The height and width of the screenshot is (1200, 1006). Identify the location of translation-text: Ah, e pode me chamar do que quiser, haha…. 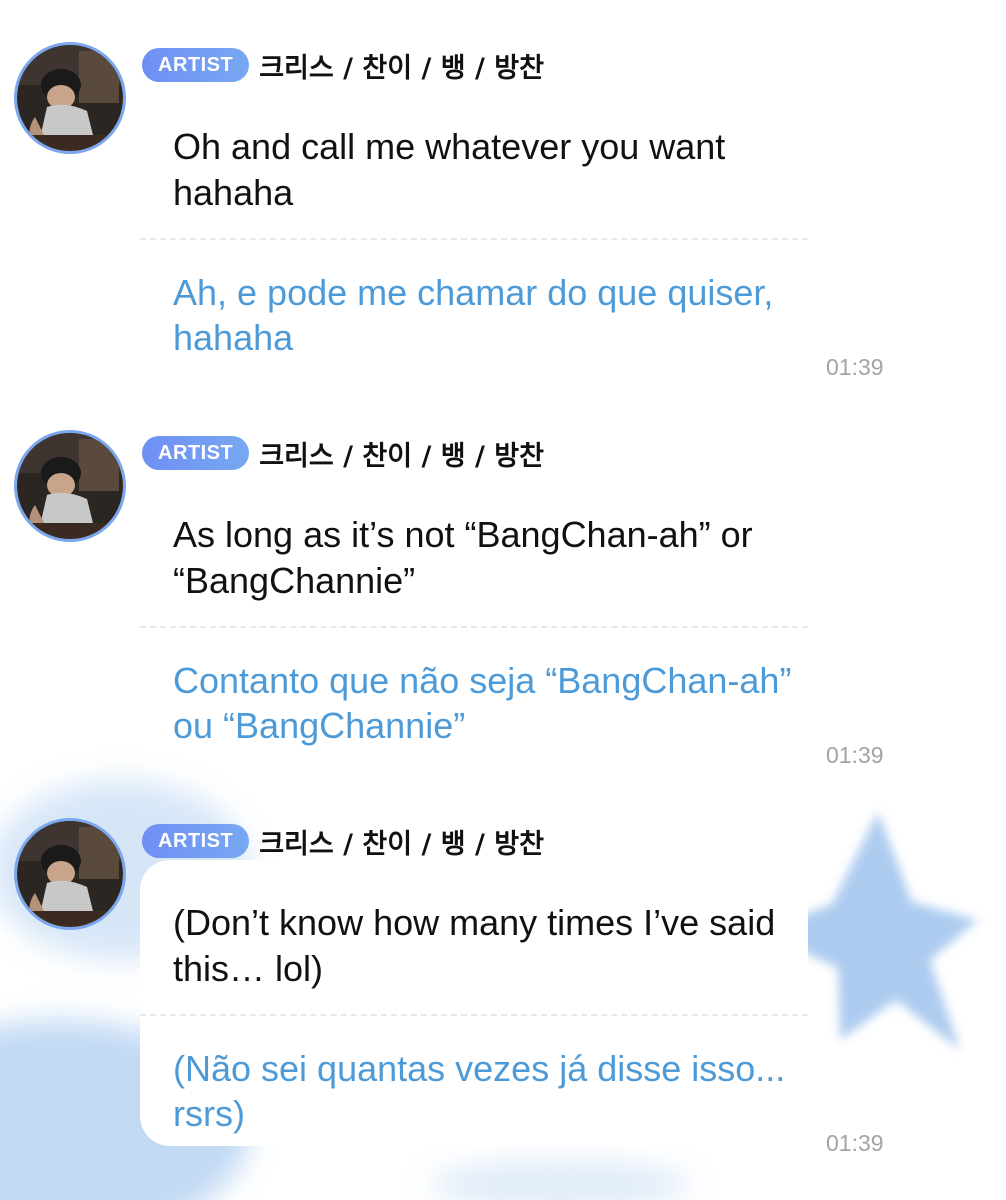
(473, 315).